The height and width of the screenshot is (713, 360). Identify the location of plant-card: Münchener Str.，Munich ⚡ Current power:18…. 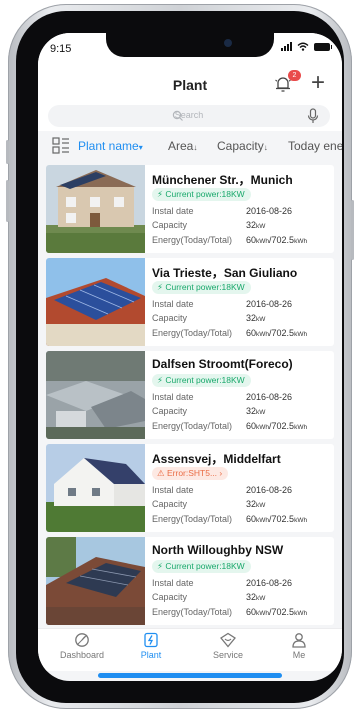
(190, 209).